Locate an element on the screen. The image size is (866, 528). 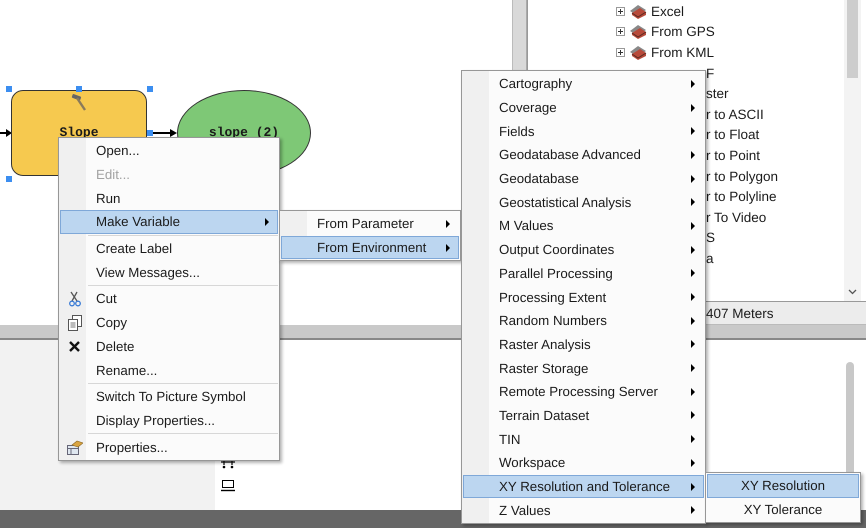
tree-item: Excel is located at coordinates (667, 11).